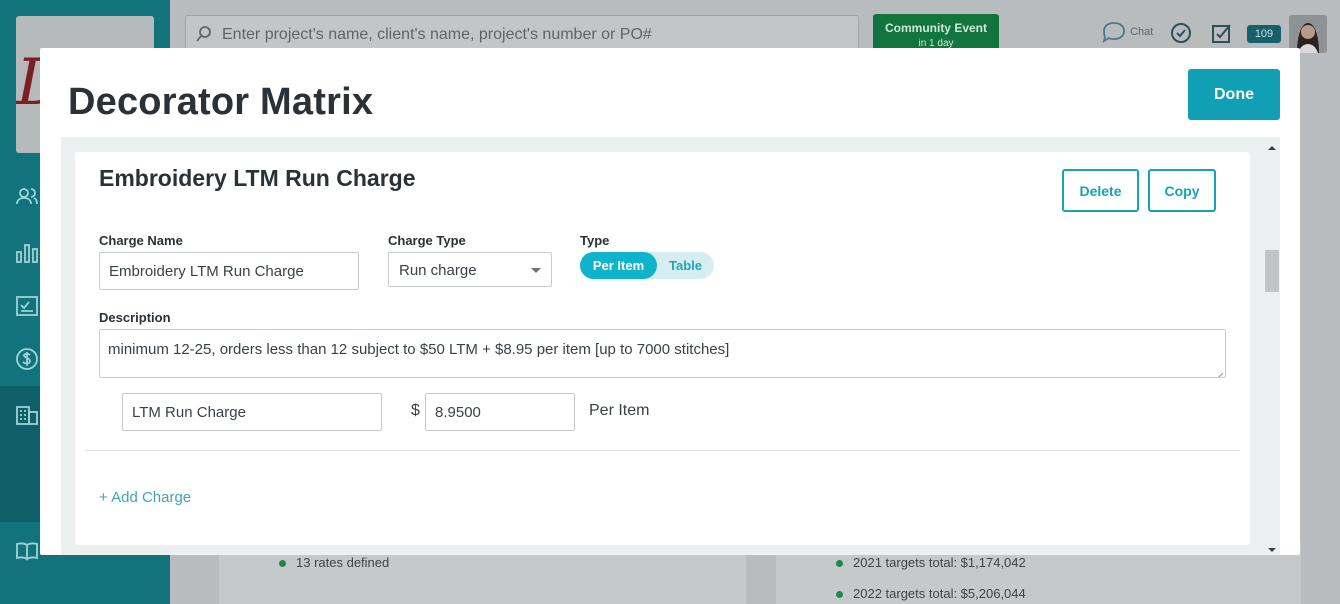 The height and width of the screenshot is (604, 1340). Describe the element at coordinates (1272, 271) in the screenshot. I see `scrollbar-thumb` at that location.